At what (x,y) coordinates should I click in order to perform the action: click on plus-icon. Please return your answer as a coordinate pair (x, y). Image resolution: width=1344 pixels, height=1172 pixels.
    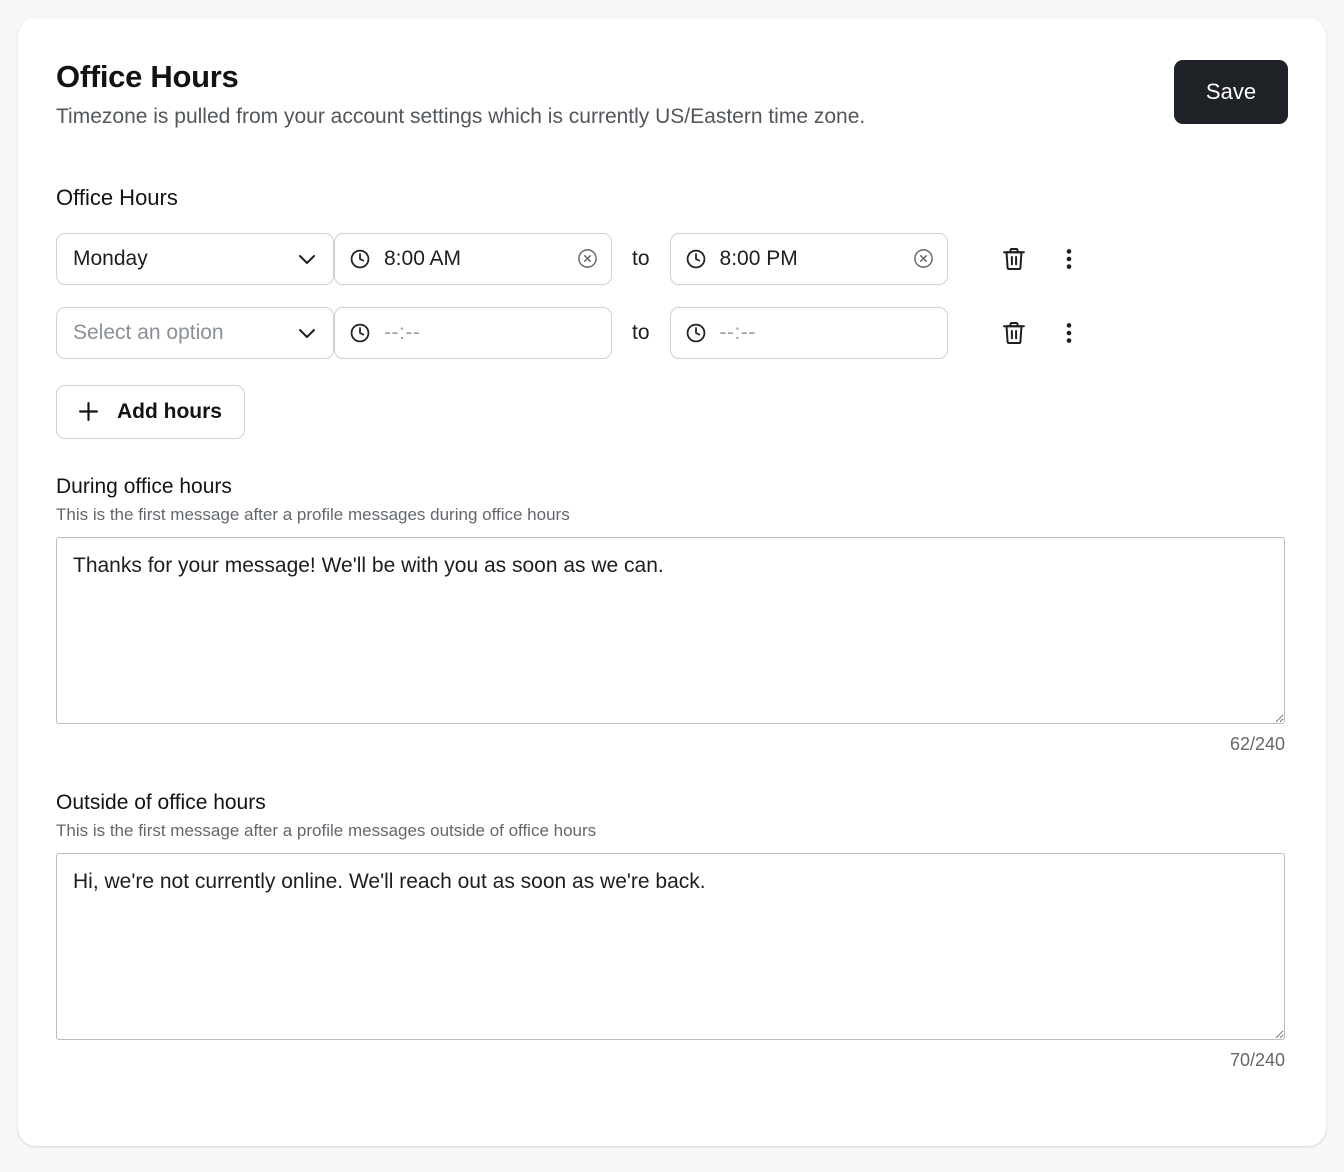
    Looking at the image, I should click on (88, 411).